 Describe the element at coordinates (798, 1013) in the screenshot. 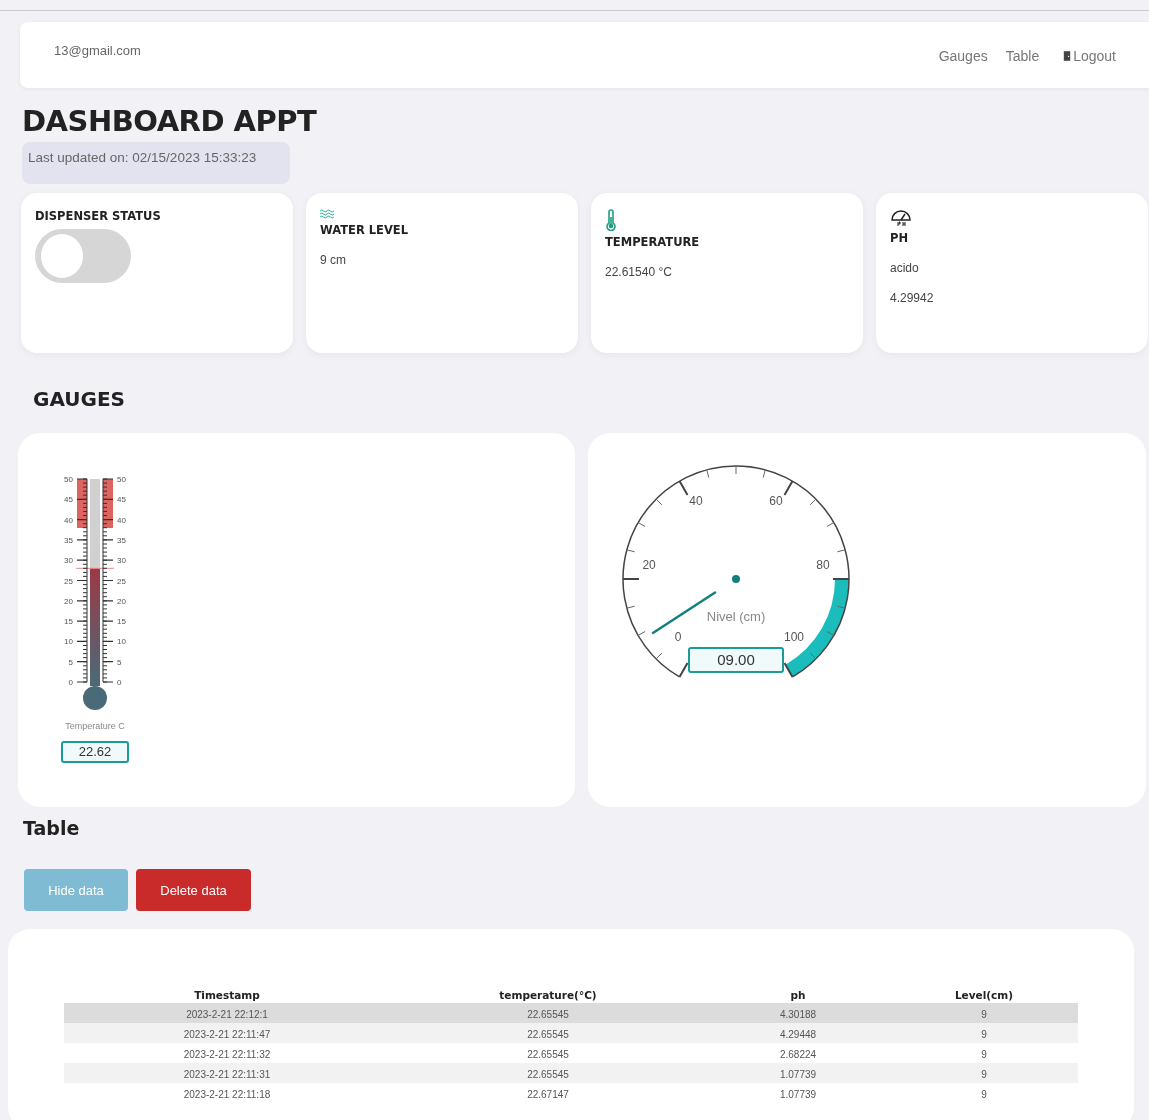

I see `table-cell: 4.30188` at that location.